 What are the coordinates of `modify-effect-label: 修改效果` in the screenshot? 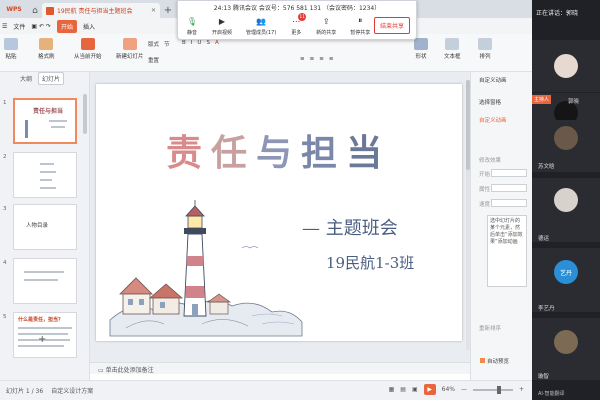 It's located at (490, 161).